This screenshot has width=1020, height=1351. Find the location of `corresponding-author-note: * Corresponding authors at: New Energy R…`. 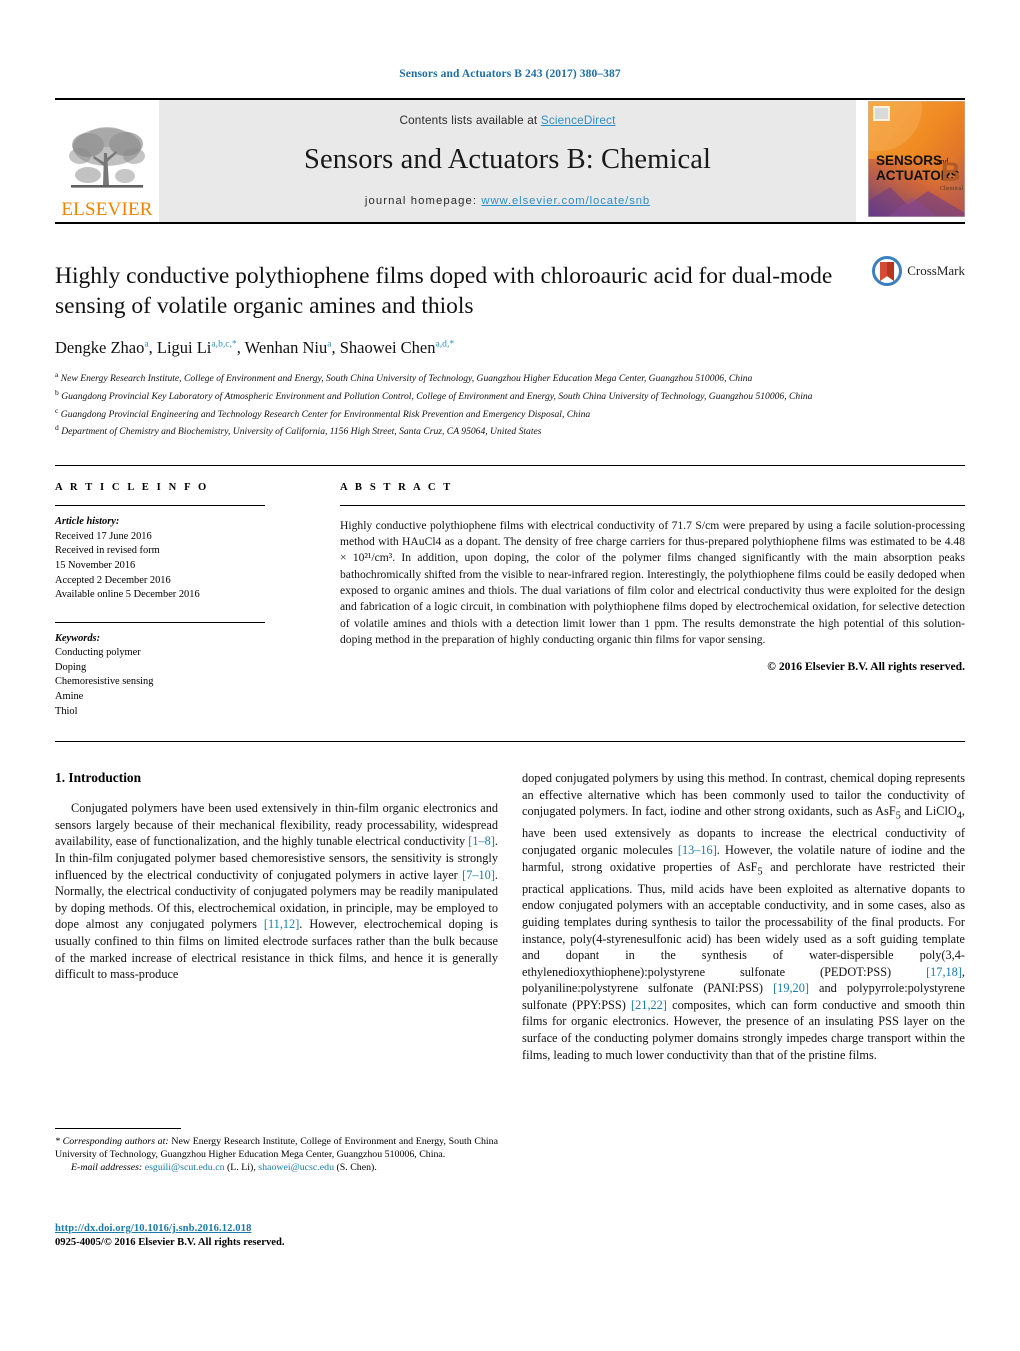

corresponding-author-note: * Corresponding authors at: New Energy R… is located at coordinates (277, 1148).